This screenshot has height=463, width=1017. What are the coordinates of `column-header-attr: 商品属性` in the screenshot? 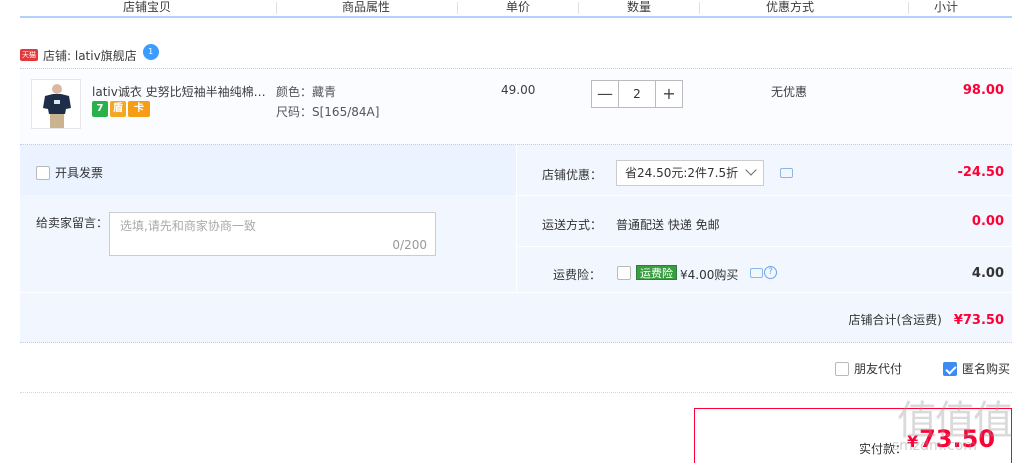 It's located at (366, 7).